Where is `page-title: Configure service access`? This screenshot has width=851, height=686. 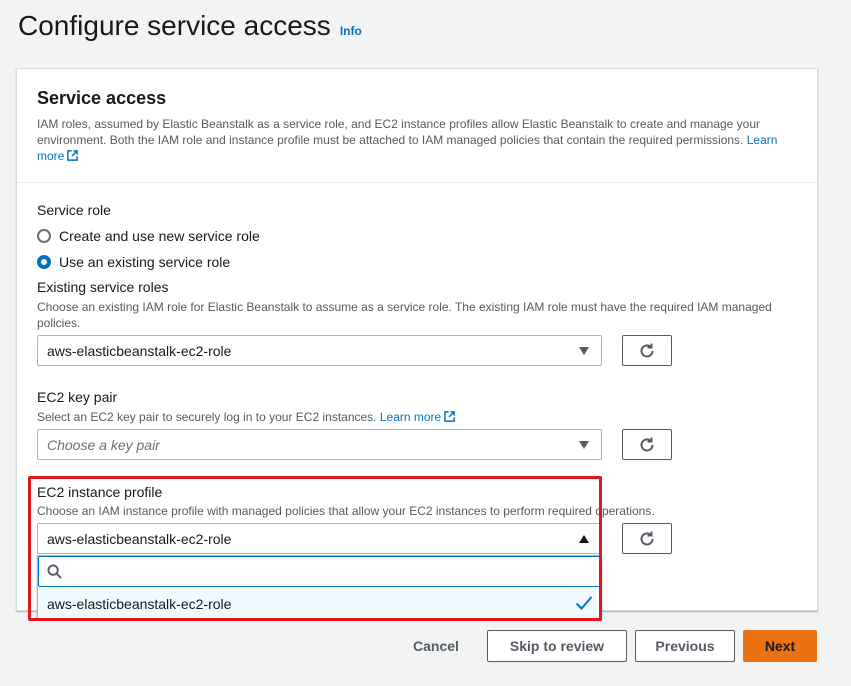
page-title: Configure service access is located at coordinates (174, 25).